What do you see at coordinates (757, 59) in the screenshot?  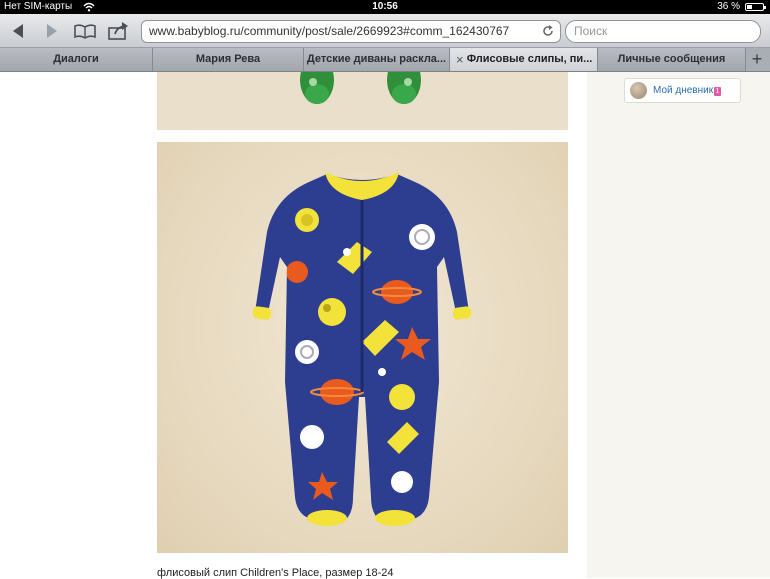 I see `new-tab-button: +` at bounding box center [757, 59].